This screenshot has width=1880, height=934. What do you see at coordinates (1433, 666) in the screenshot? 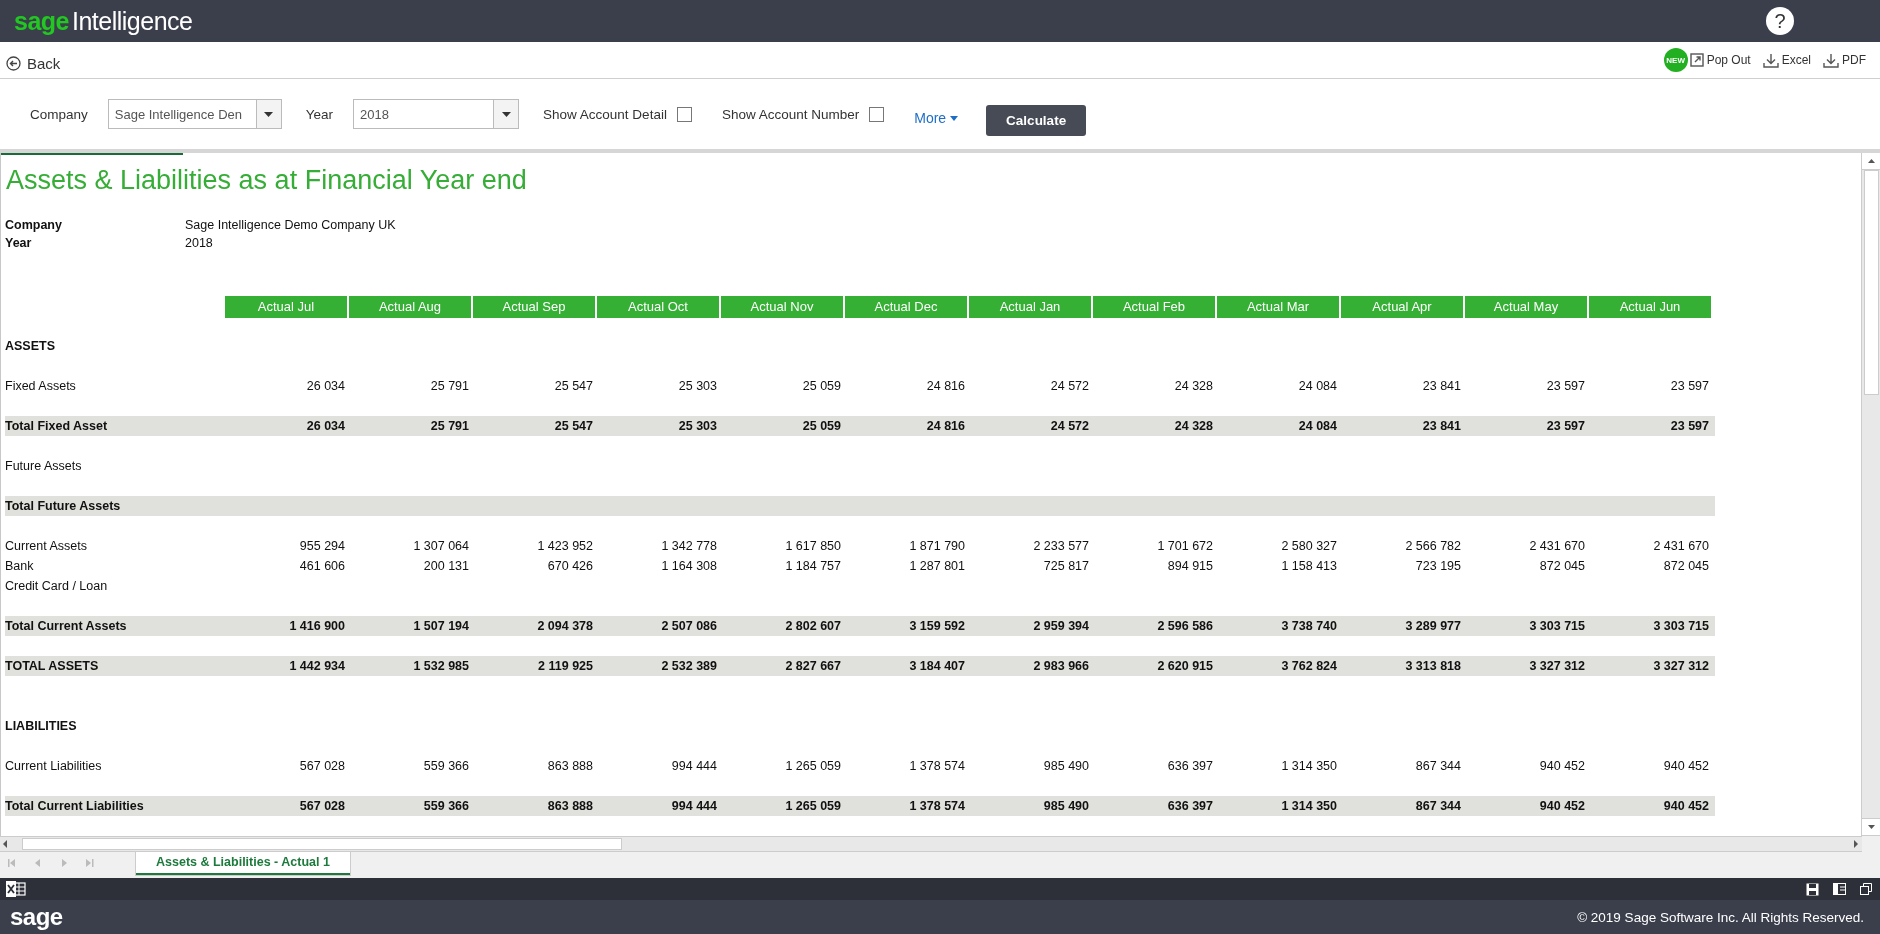
I see `table-cell-text: 3 313 818` at bounding box center [1433, 666].